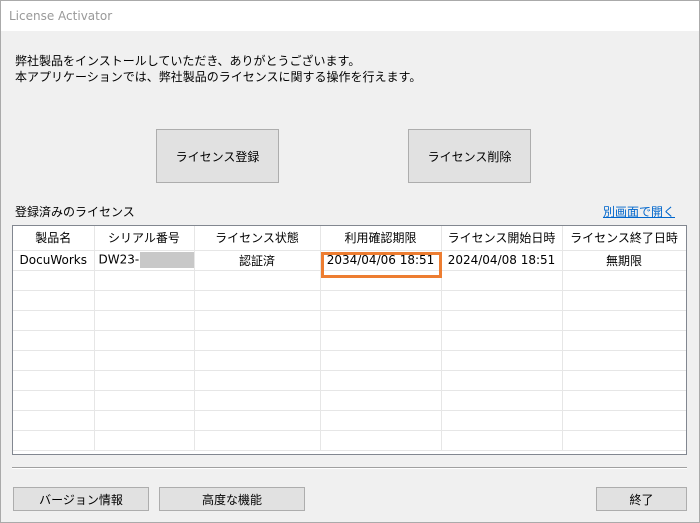  What do you see at coordinates (75, 212) in the screenshot?
I see `registered-licenses-label: 登録済みのライセンス` at bounding box center [75, 212].